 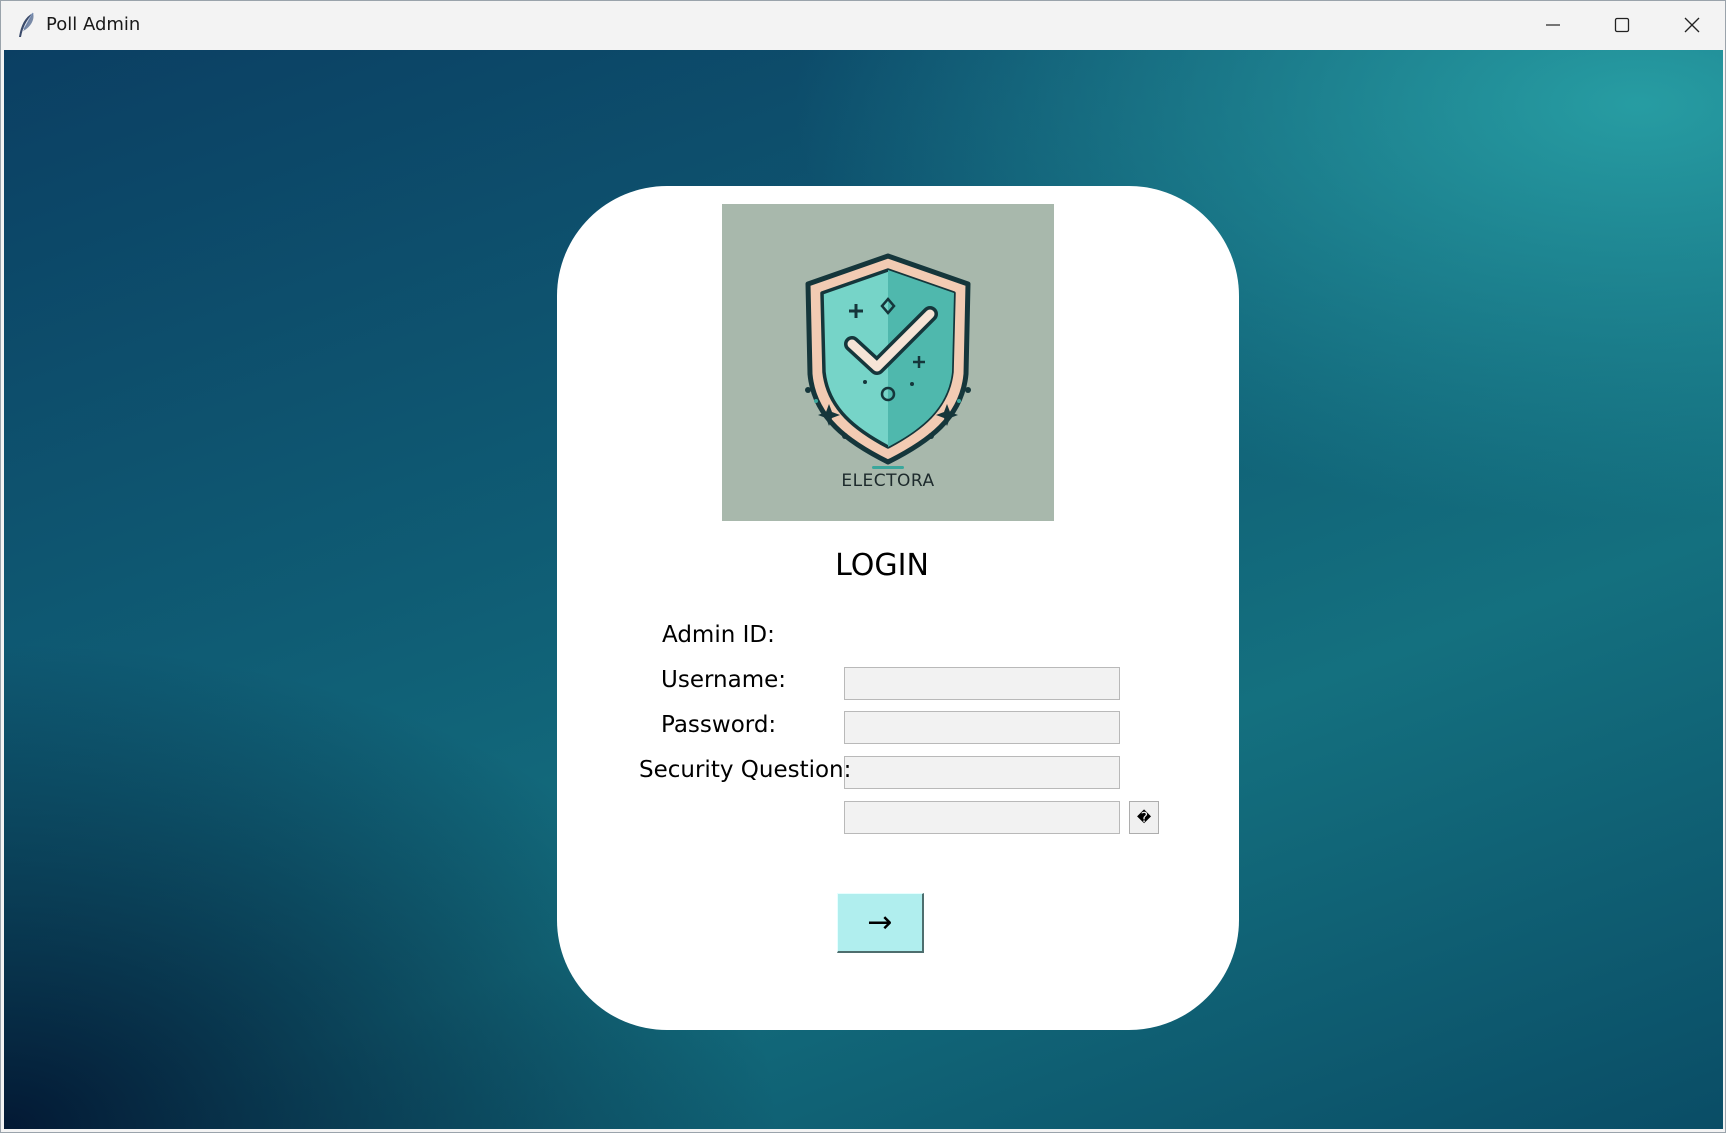 What do you see at coordinates (982, 772) in the screenshot?
I see `password-input` at bounding box center [982, 772].